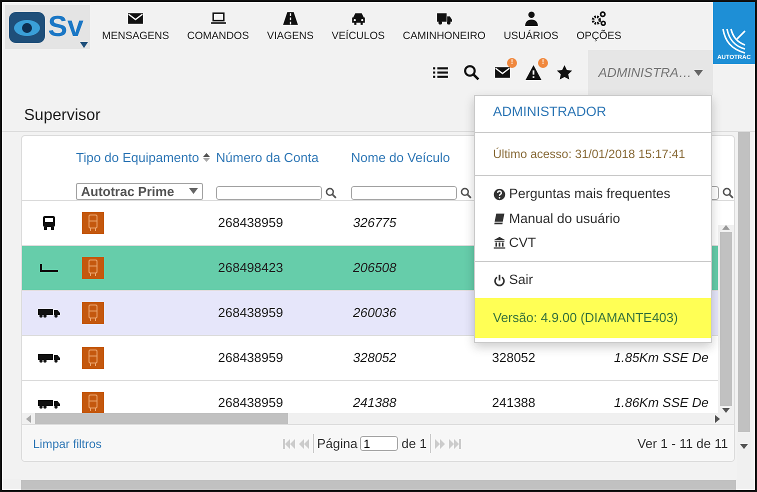 The image size is (757, 492). What do you see at coordinates (335, 444) in the screenshot?
I see `page-label: Página` at bounding box center [335, 444].